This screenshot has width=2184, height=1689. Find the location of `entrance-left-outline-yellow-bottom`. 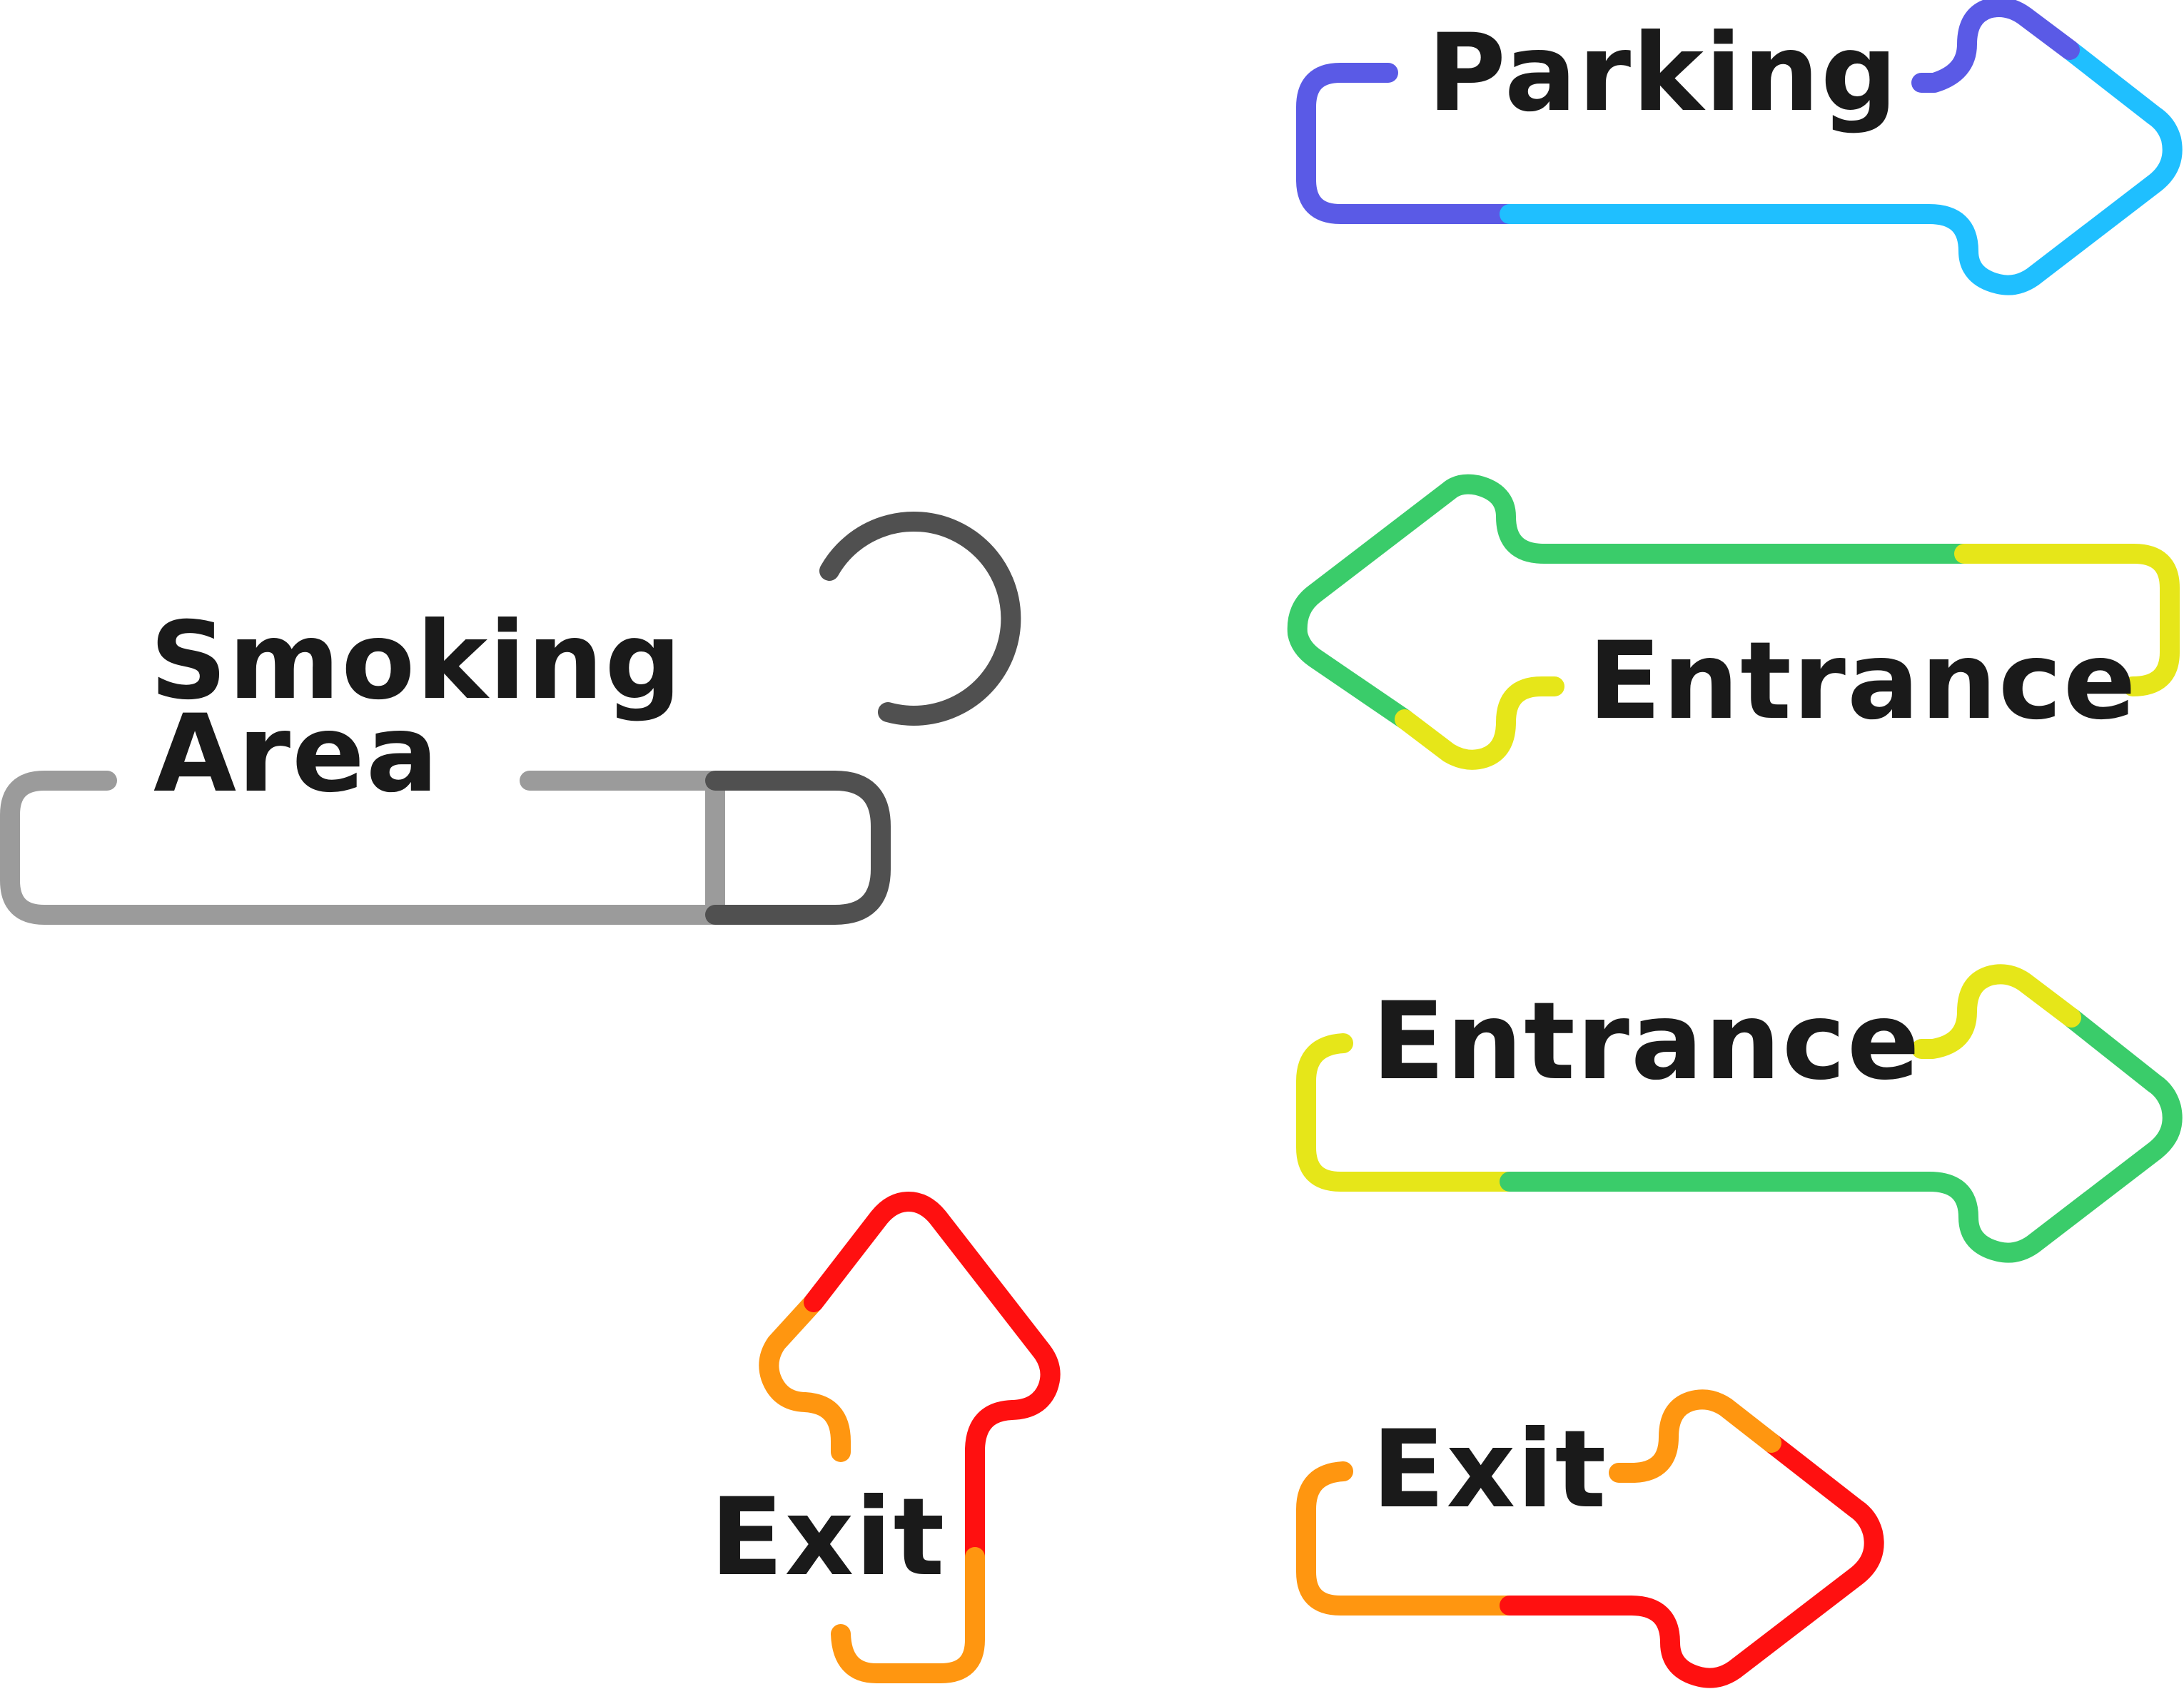

entrance-left-outline-yellow-bottom is located at coordinates (1479, 723).